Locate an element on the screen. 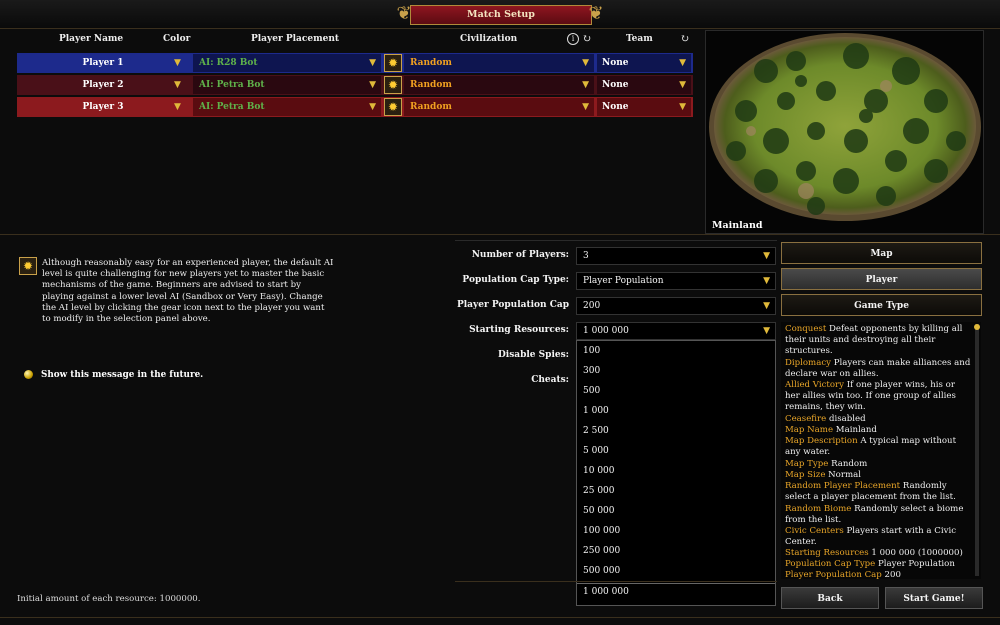  disable-spies-label: Disable Spies: is located at coordinates (533, 355).